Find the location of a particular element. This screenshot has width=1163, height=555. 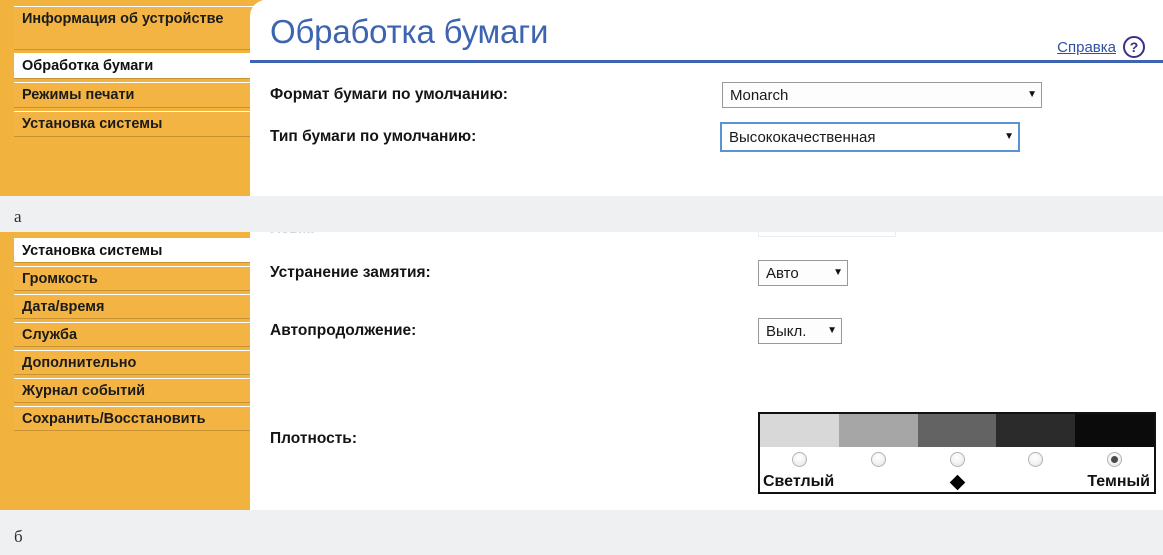

help-area: Справка ? is located at coordinates (1101, 47).